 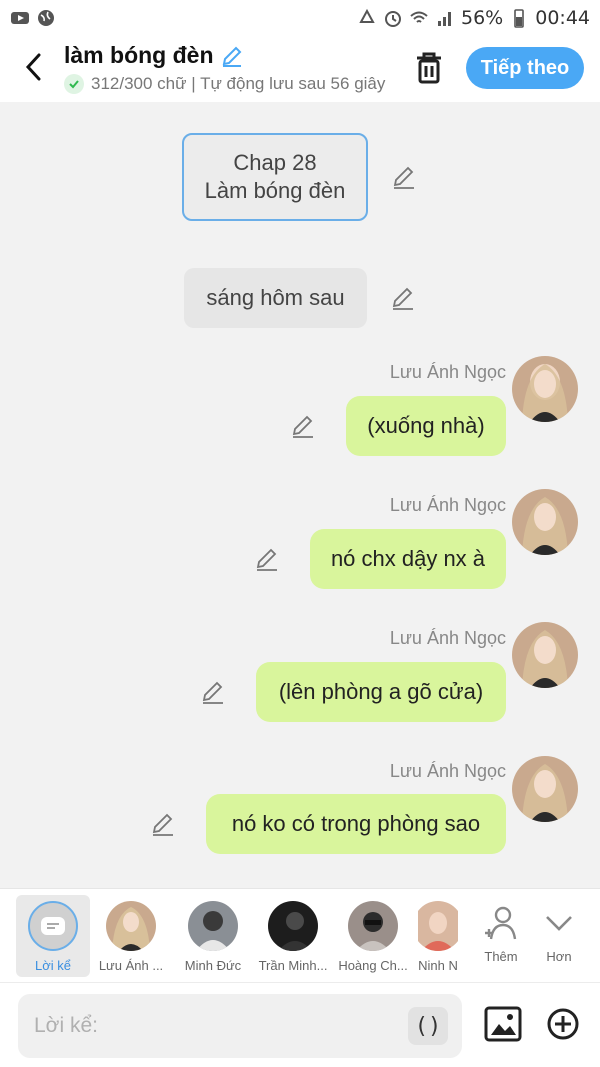 What do you see at coordinates (519, 18) in the screenshot?
I see `battery-icon` at bounding box center [519, 18].